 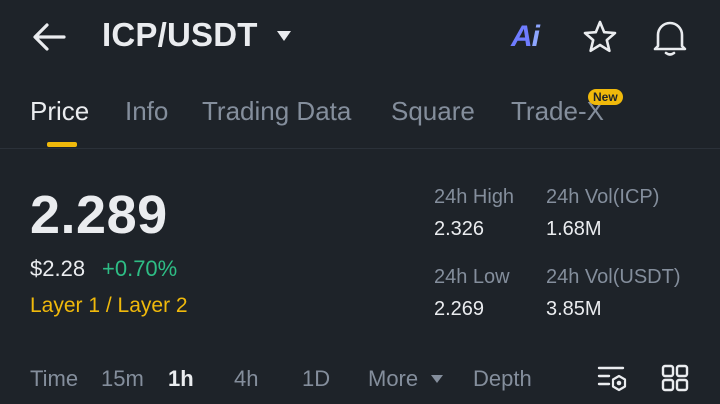 I want to click on tab-trading-data: Trading Data, so click(x=276, y=111).